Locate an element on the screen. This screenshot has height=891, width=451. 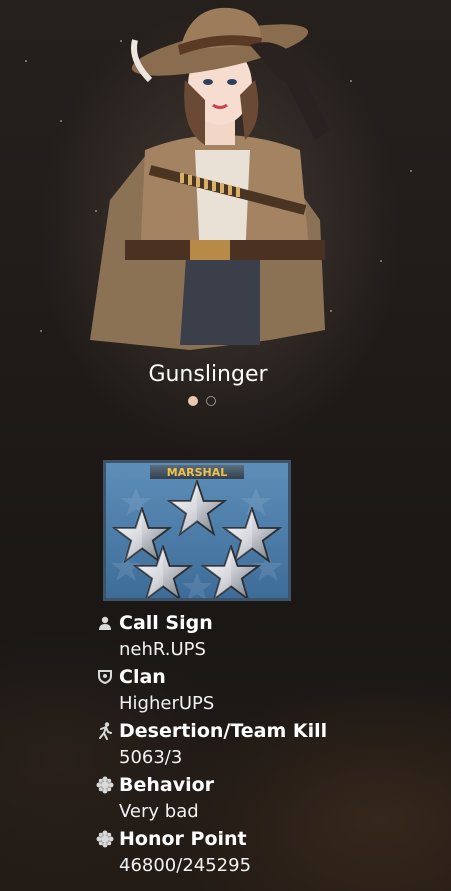
clan-label: Clan is located at coordinates (142, 677).